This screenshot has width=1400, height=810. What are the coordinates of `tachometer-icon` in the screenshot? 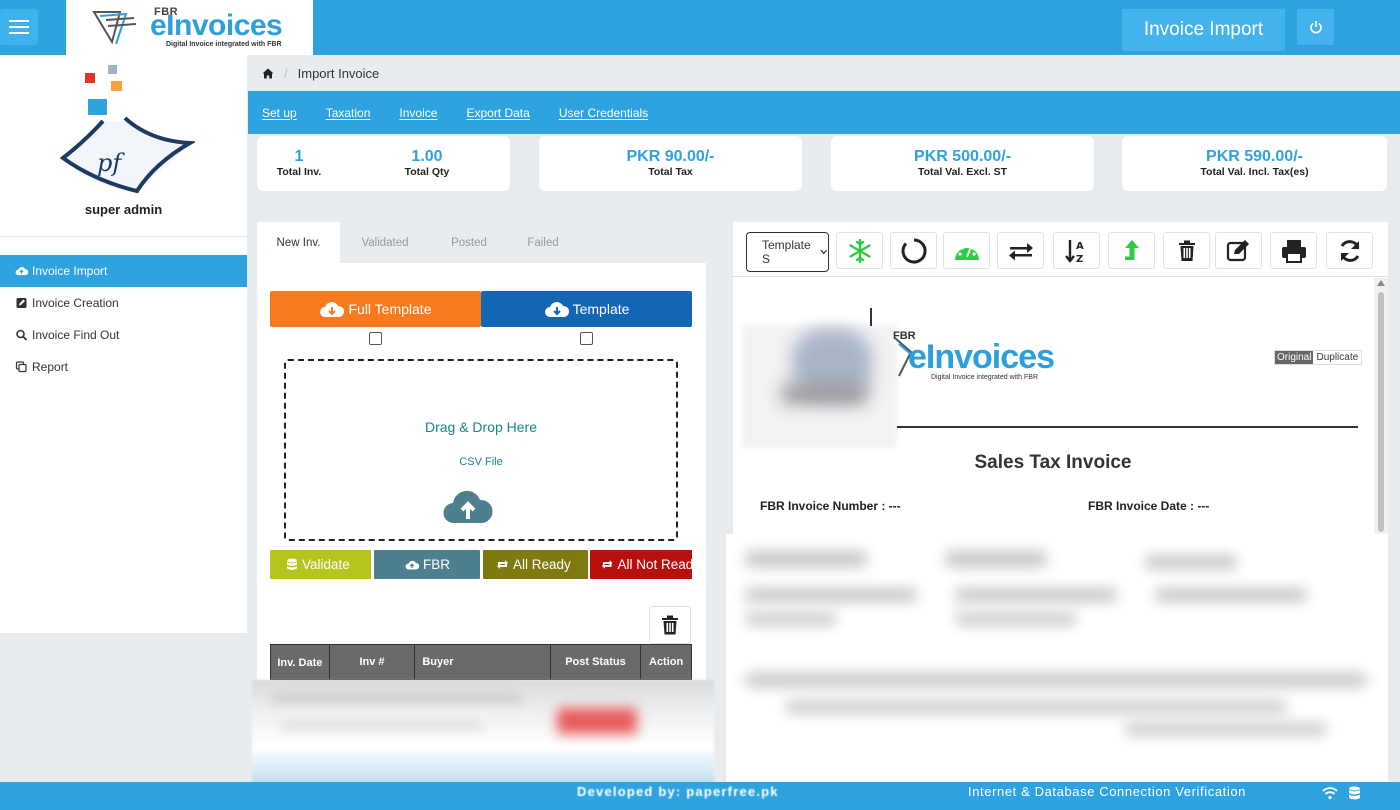 It's located at (966, 251).